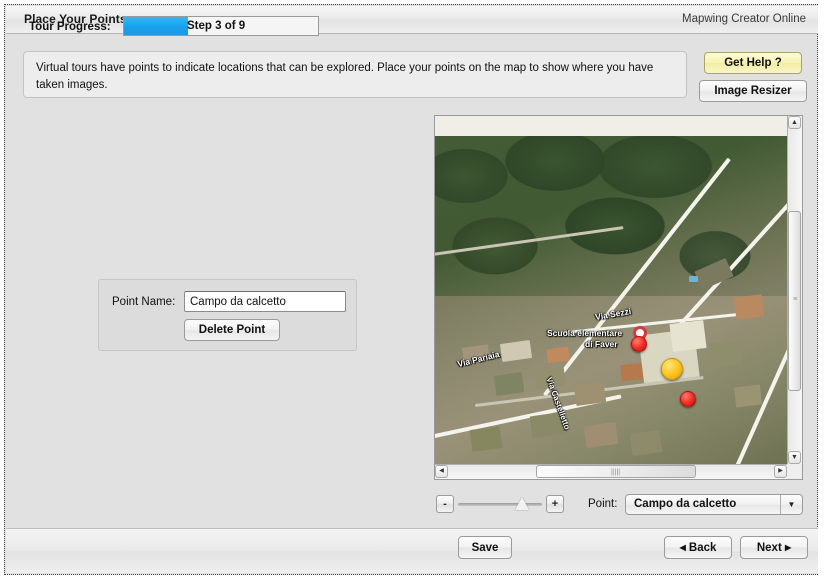 This screenshot has height=581, width=824. Describe the element at coordinates (476, 354) in the screenshot. I see `building-cluster-a` at that location.